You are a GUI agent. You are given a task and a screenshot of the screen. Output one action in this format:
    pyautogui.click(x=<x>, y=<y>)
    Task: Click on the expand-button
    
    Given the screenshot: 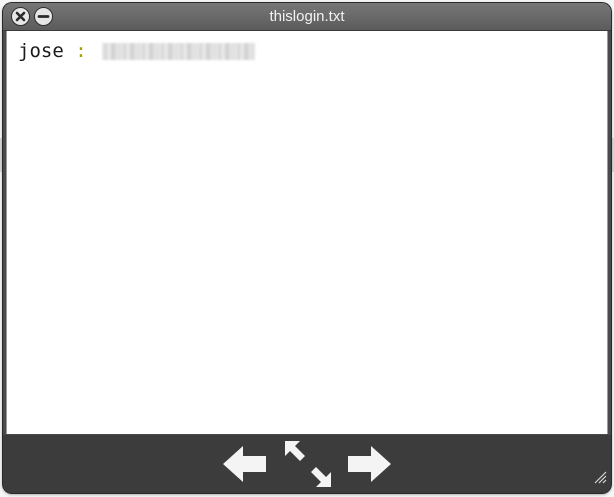 What is the action you would take?
    pyautogui.click(x=308, y=466)
    